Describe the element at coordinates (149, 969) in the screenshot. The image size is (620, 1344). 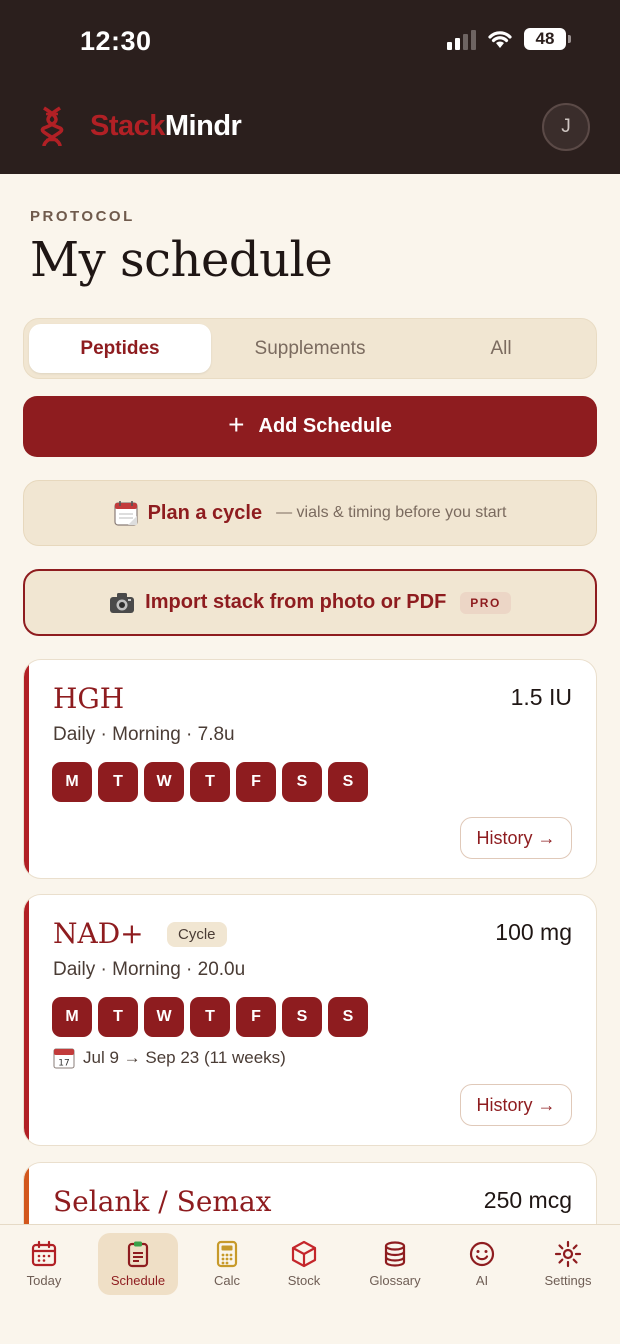
I see `schedule-meta: Daily · Morning · 20.0u` at that location.